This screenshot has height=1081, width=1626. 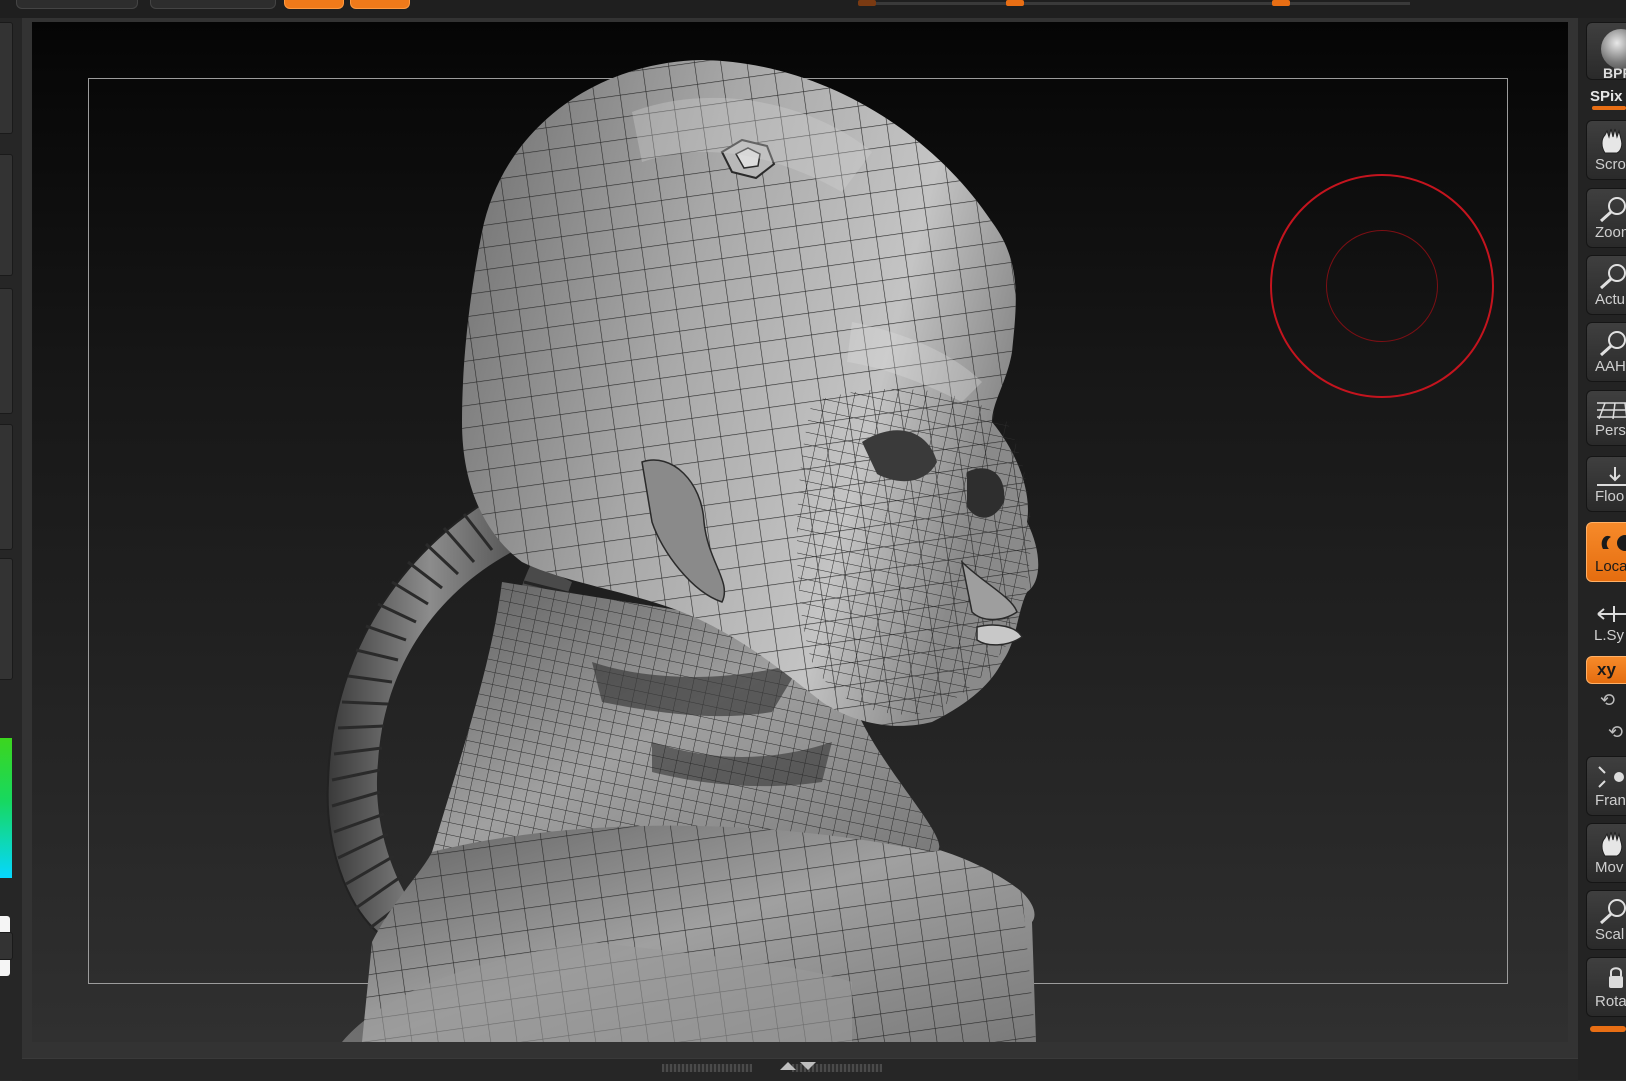 I want to click on spix-slider, so click(x=1609, y=108).